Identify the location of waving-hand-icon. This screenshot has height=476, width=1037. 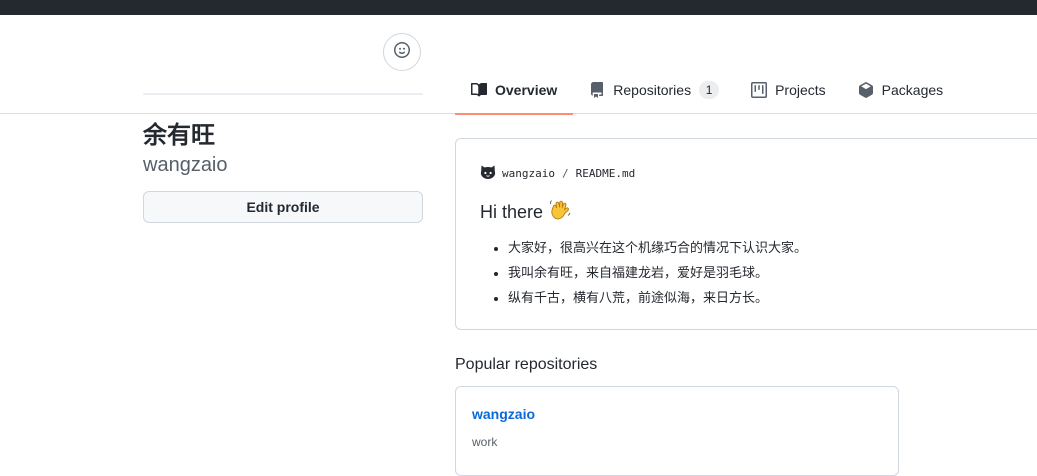
(560, 212).